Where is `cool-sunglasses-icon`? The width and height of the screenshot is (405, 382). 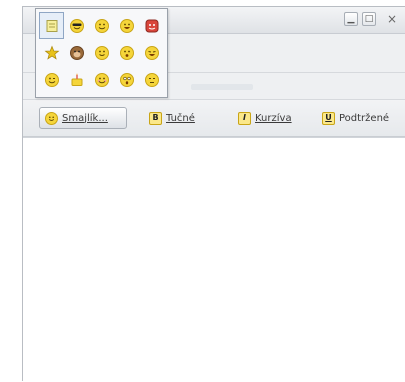
cool-sunglasses-icon is located at coordinates (76, 25).